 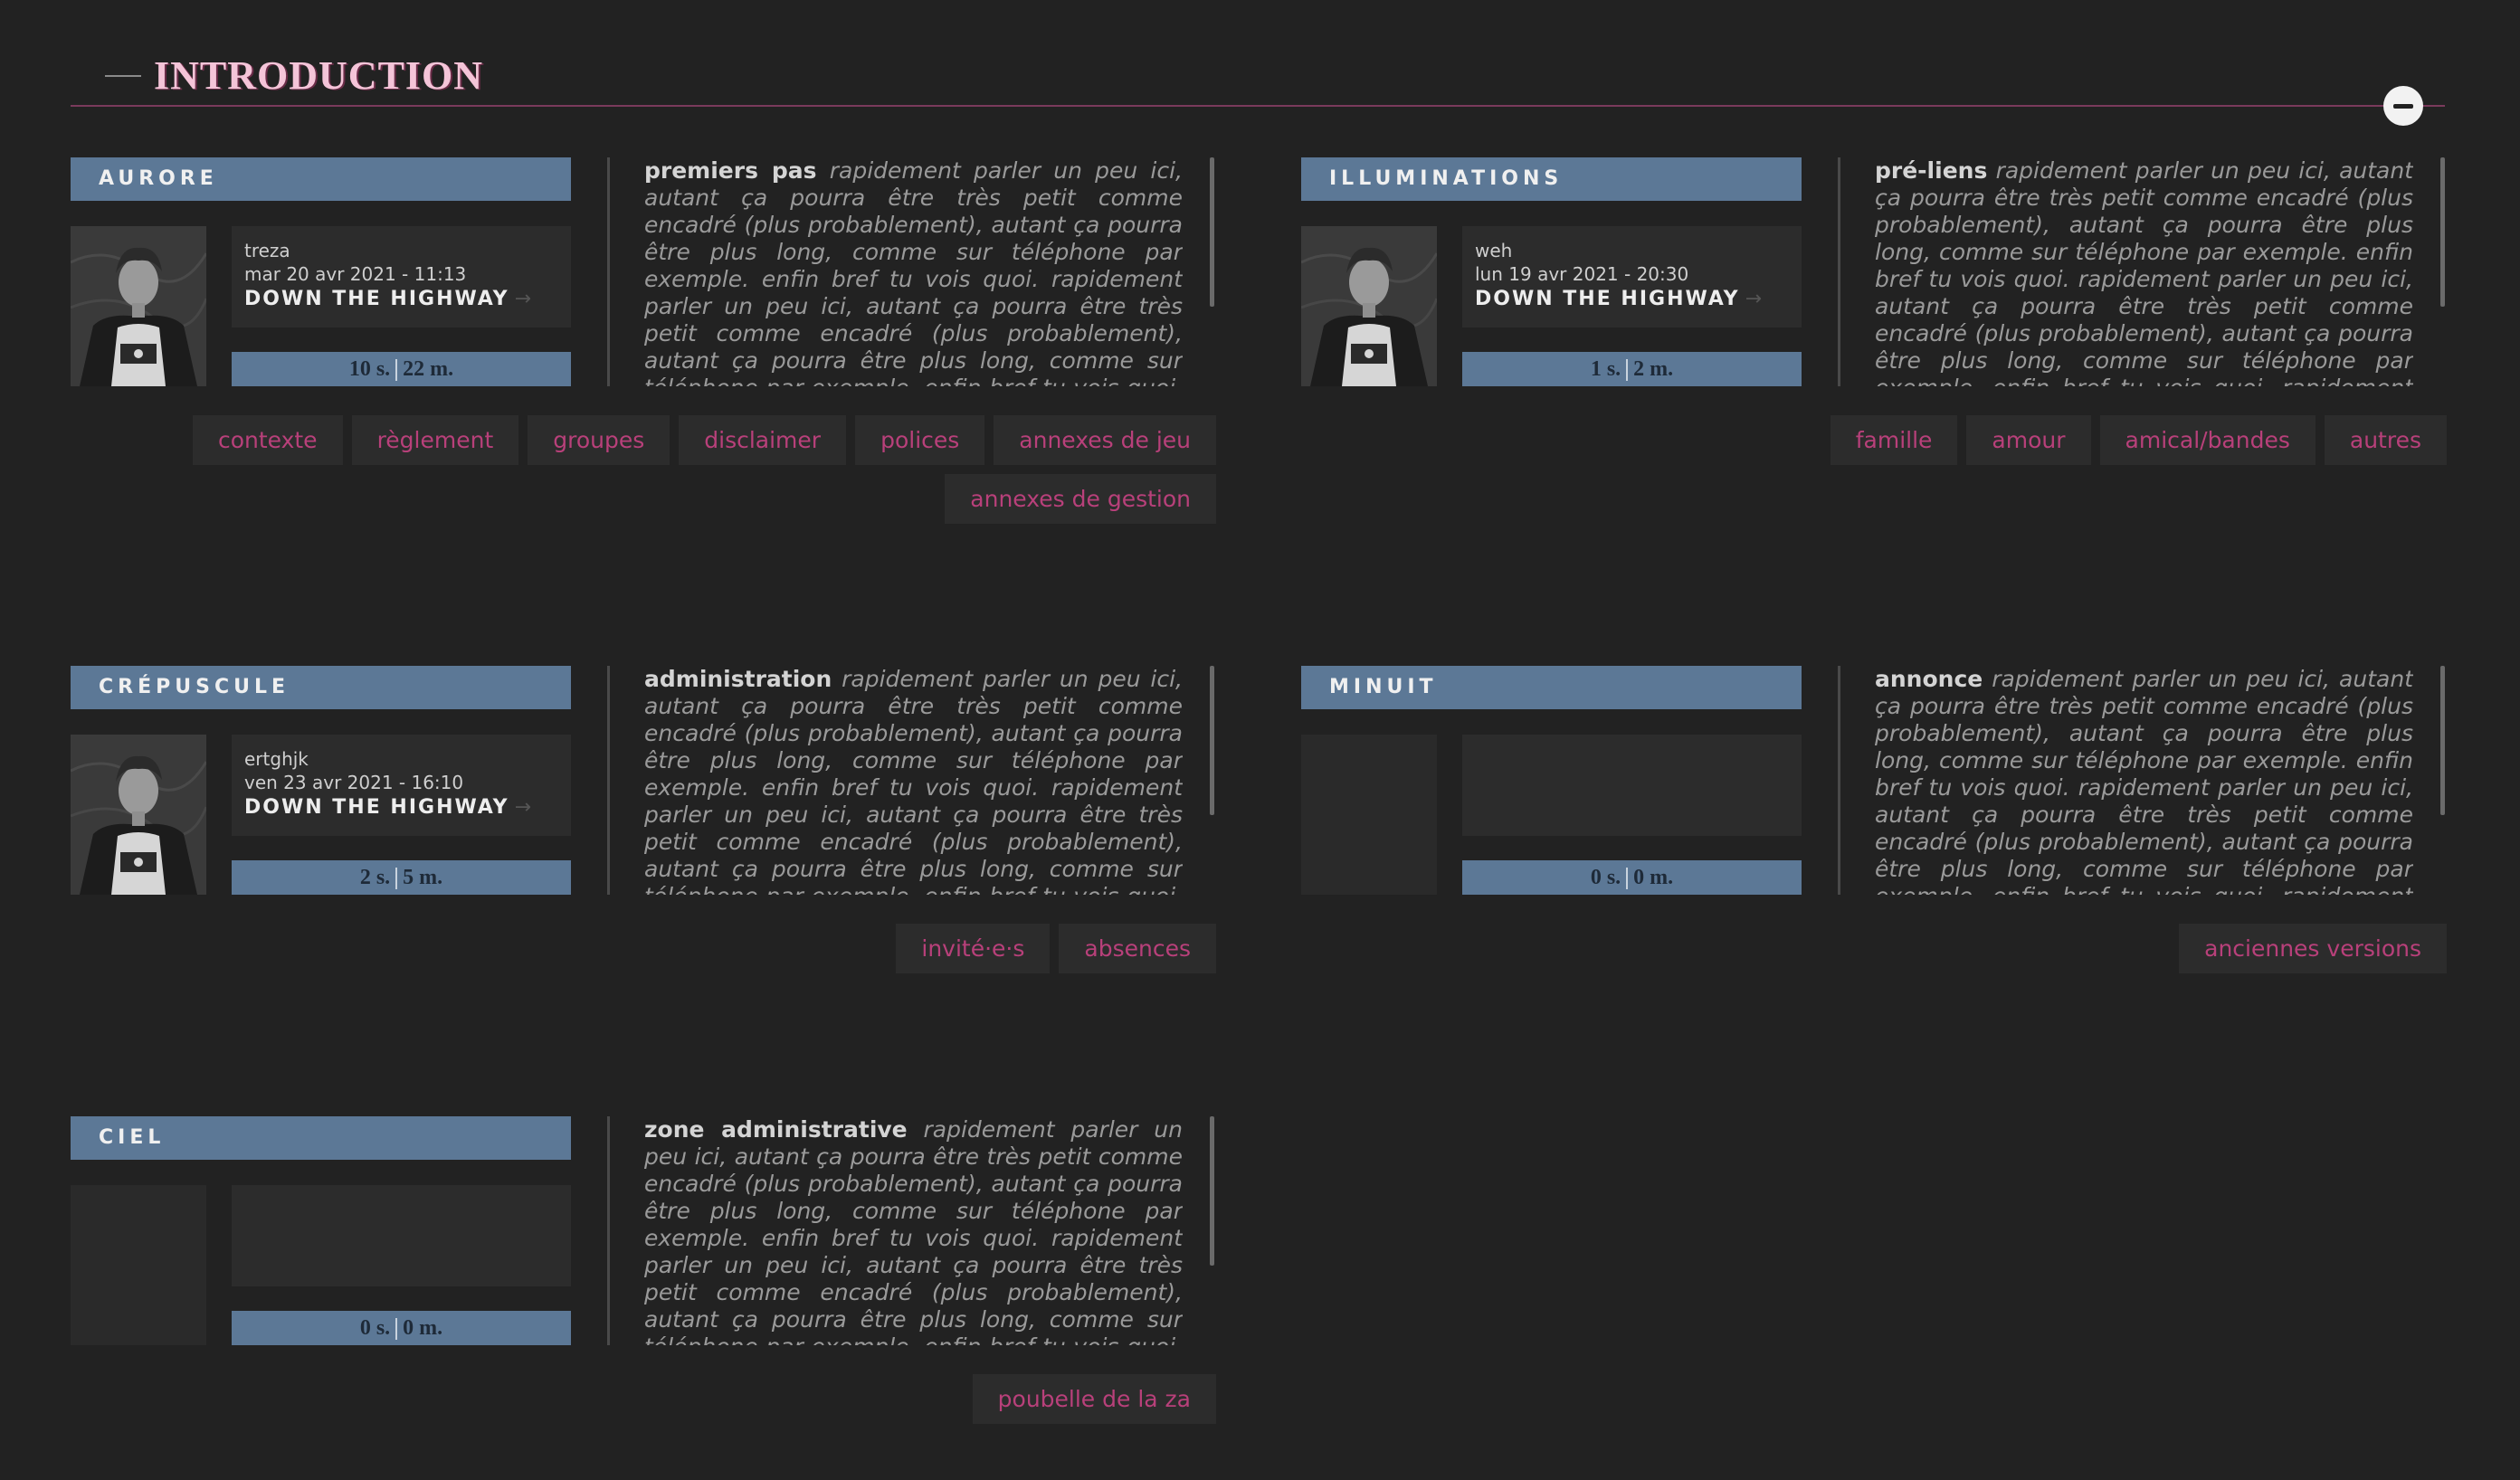 What do you see at coordinates (370, 369) in the screenshot?
I see `subjects-count: 10 s.` at bounding box center [370, 369].